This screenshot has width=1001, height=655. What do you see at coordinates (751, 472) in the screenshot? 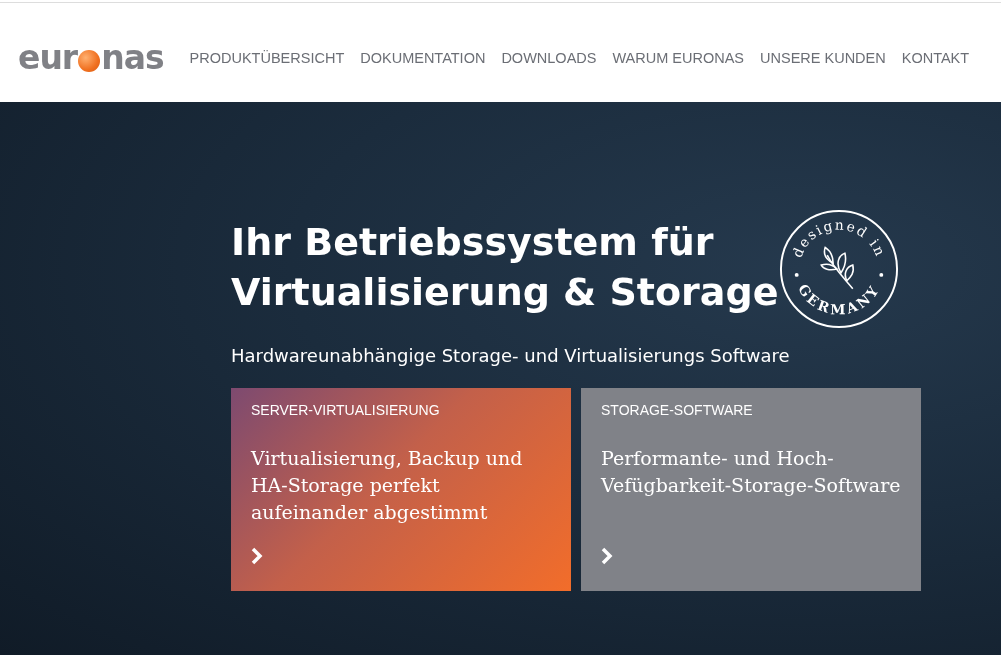
I see `card-text: Performante- und Hoch-Vefügbarkeit-Storage-Software` at bounding box center [751, 472].